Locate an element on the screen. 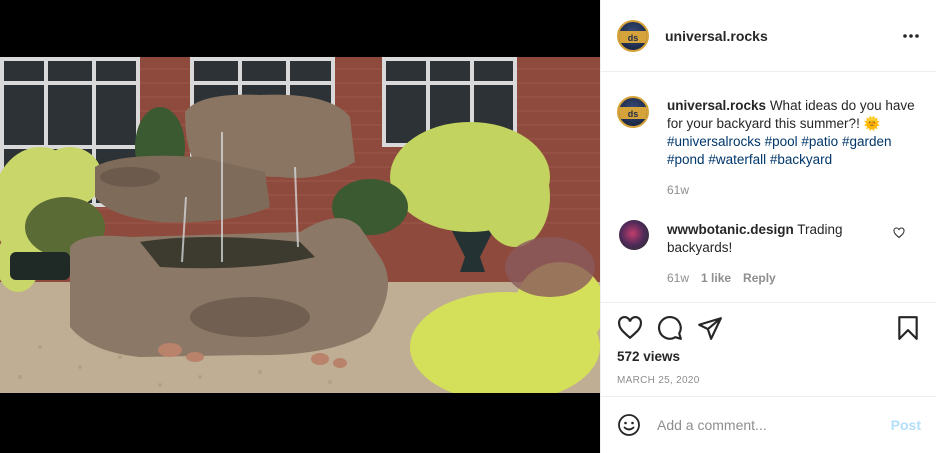 Image resolution: width=936 pixels, height=453 pixels. comment-input is located at coordinates (767, 425).